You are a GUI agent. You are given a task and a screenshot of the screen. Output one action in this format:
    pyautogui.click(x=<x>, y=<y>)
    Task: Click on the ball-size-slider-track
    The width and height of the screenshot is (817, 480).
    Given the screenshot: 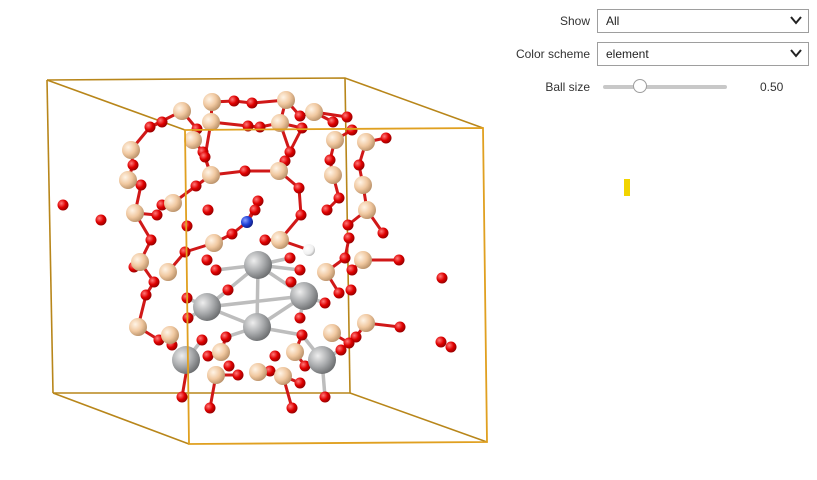 What is the action you would take?
    pyautogui.click(x=665, y=87)
    